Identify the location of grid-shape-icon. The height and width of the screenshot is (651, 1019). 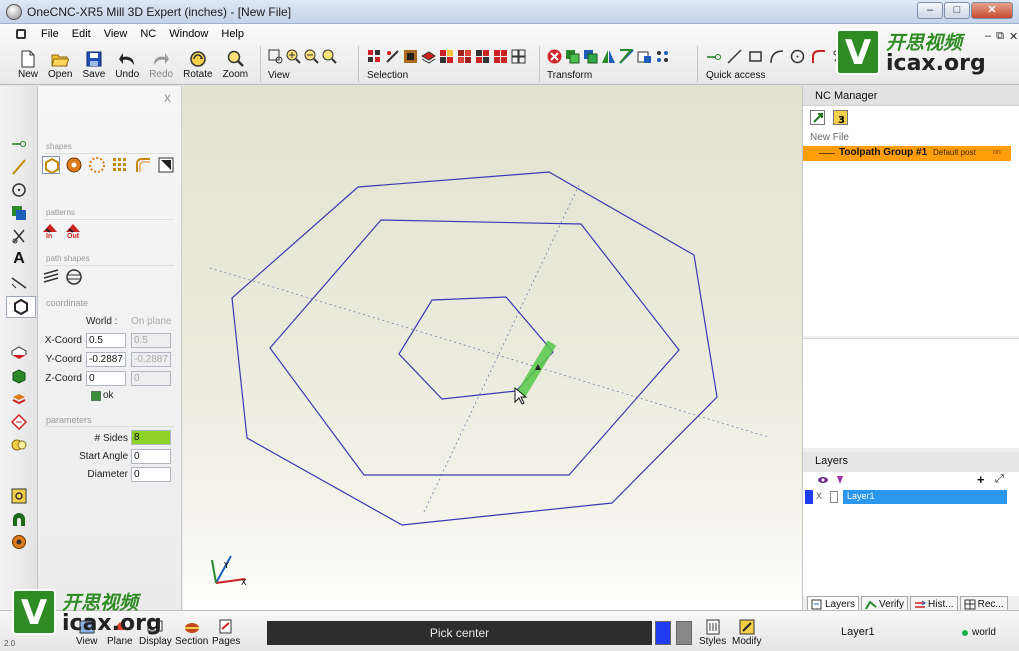
(120, 165).